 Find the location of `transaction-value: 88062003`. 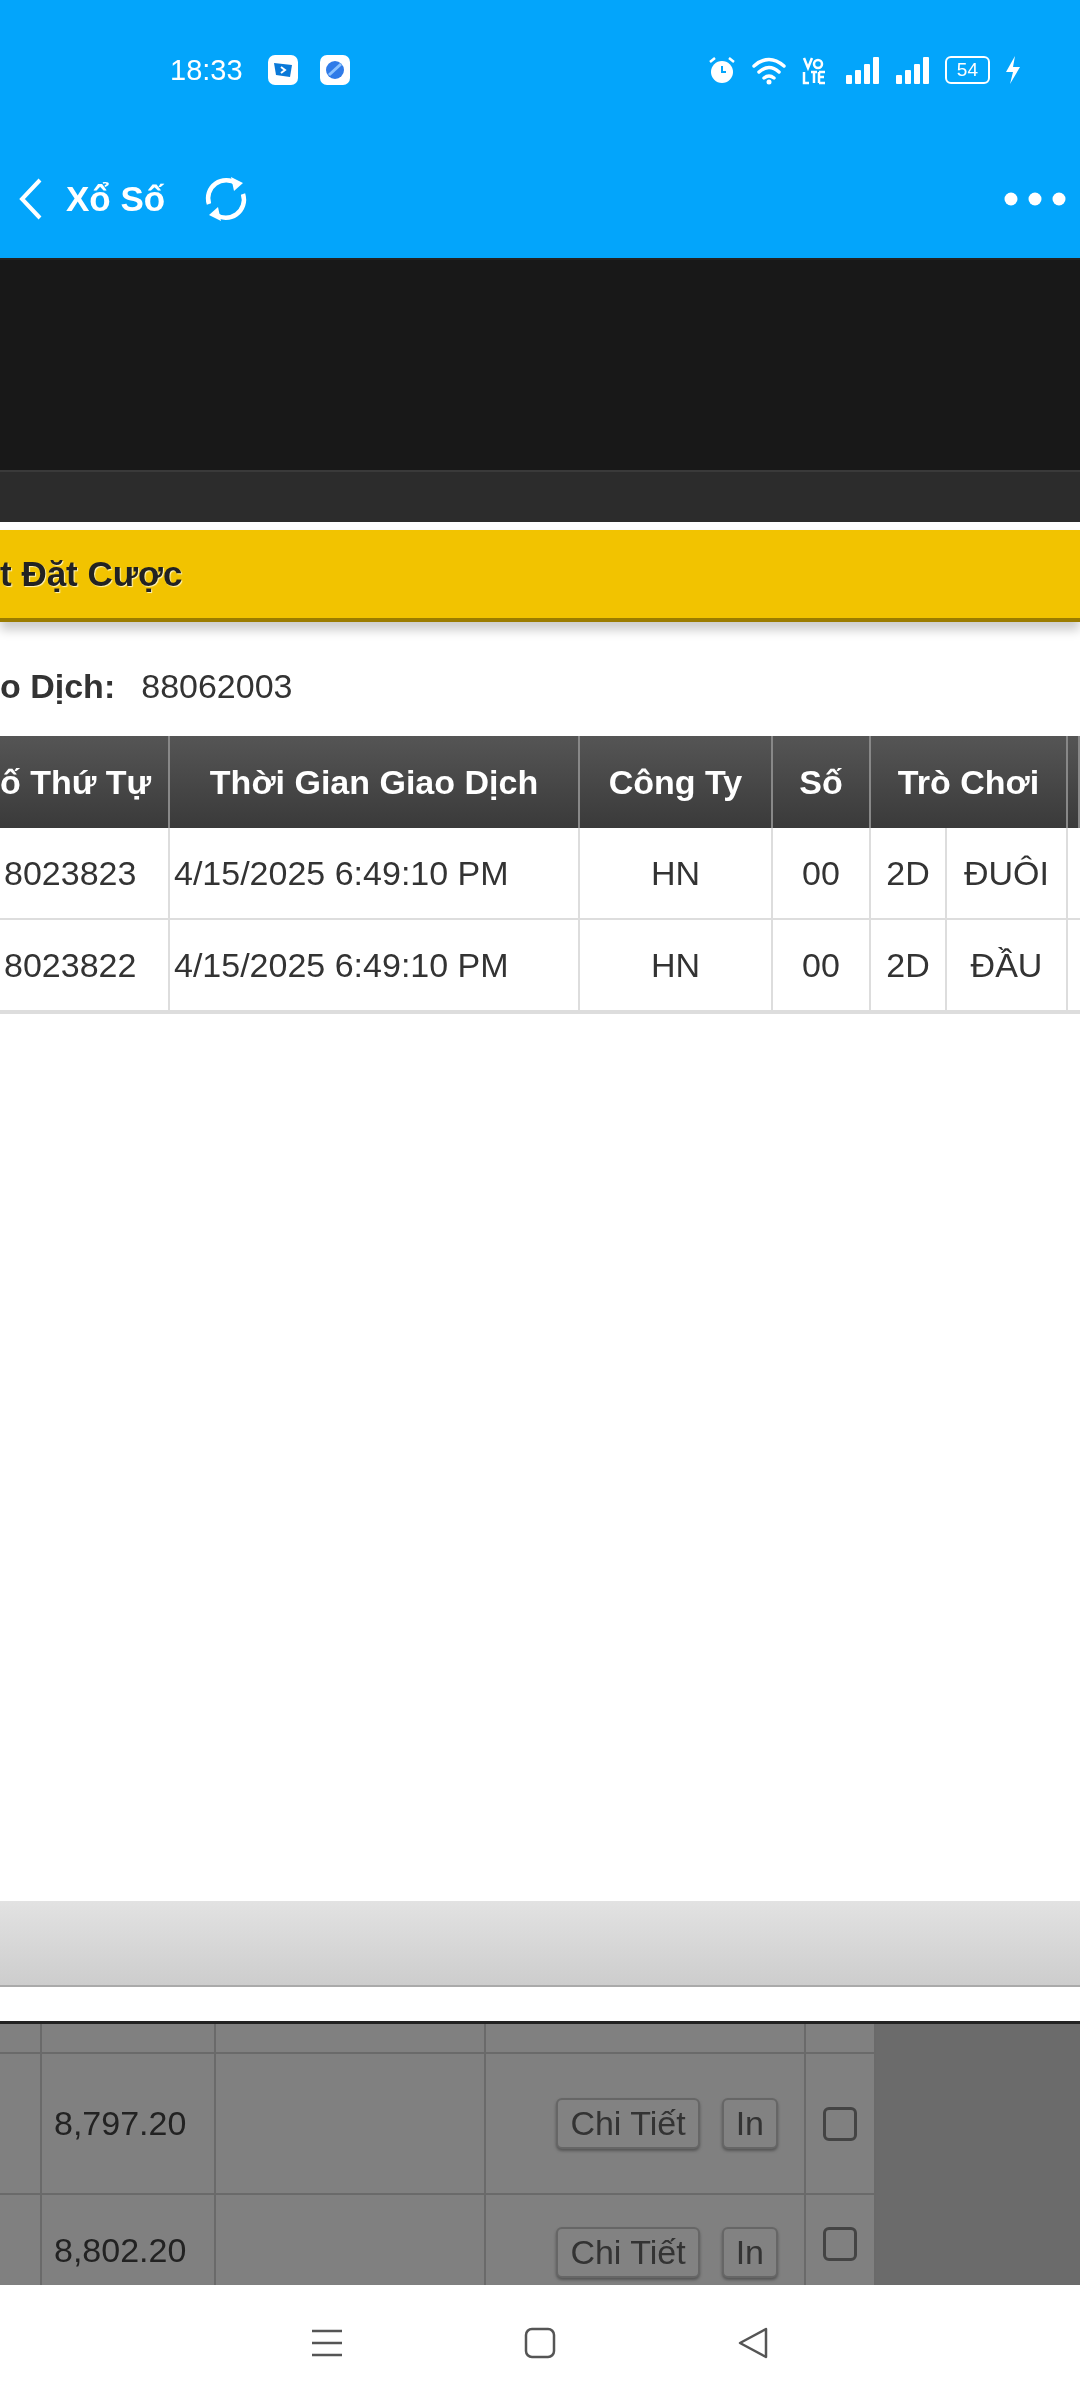

transaction-value: 88062003 is located at coordinates (217, 686).